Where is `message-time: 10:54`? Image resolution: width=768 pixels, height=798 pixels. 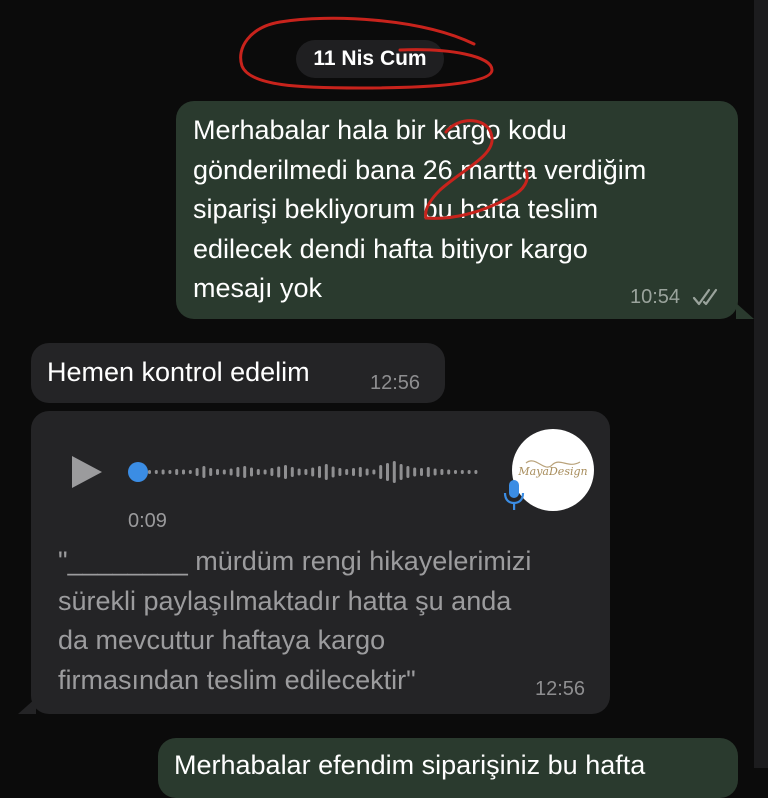
message-time: 10:54 is located at coordinates (655, 297).